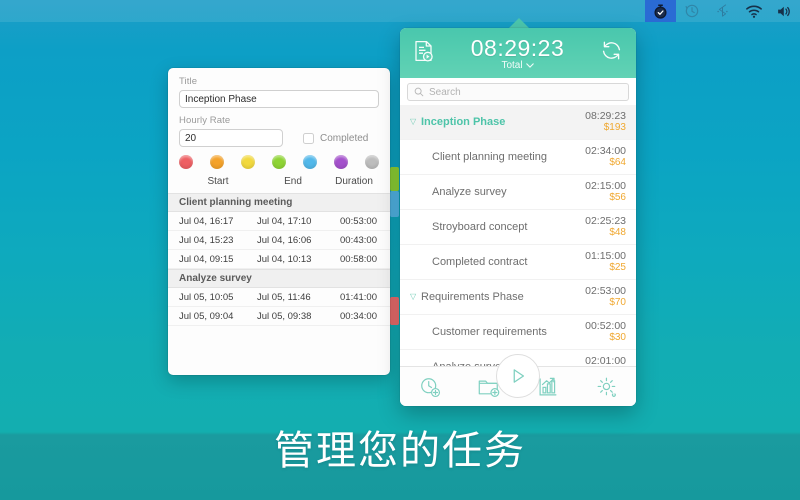 Image resolution: width=800 pixels, height=500 pixels. I want to click on list-item-task: Completed contract 01:15:00 $25, so click(518, 262).